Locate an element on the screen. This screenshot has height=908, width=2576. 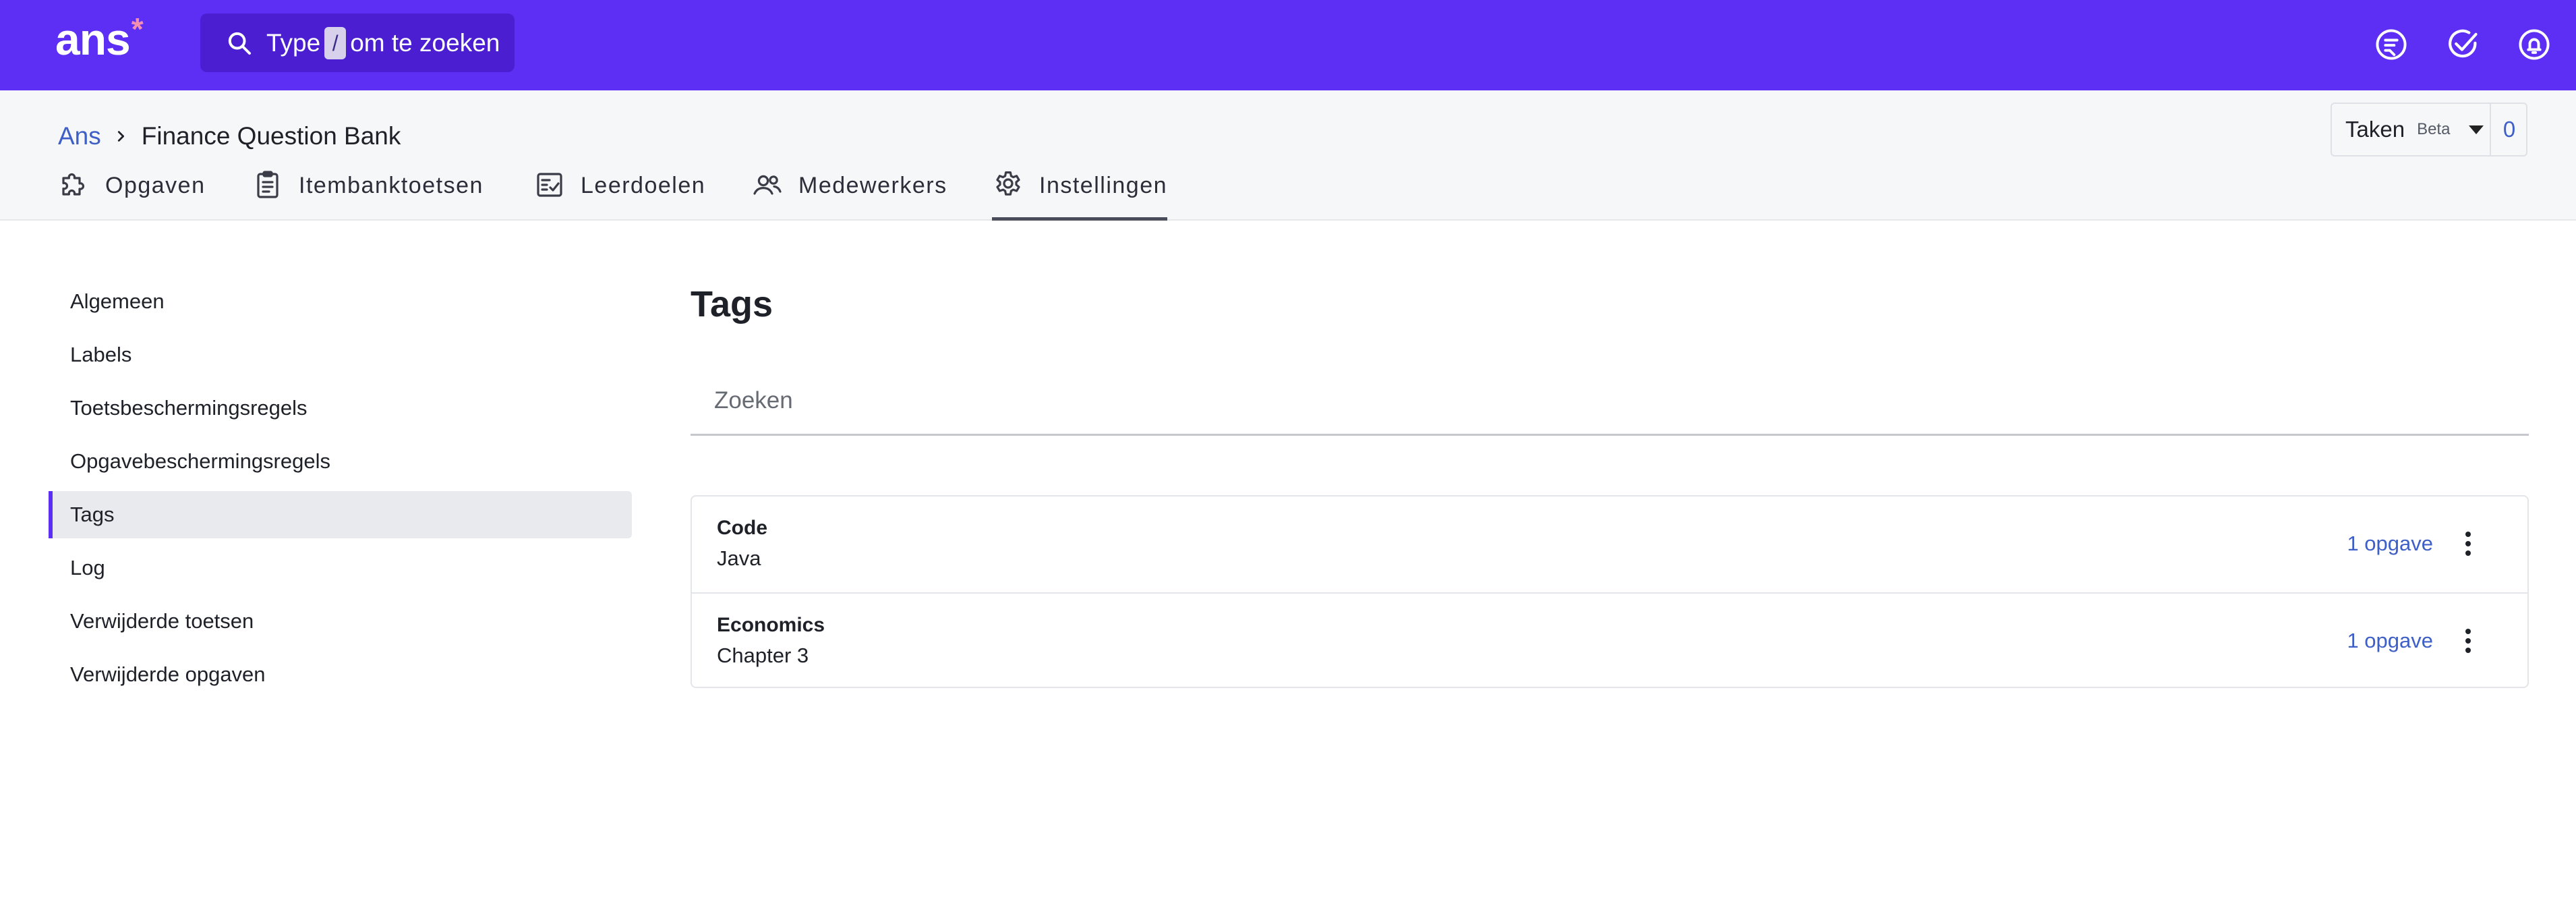
puzzle-icon is located at coordinates (74, 185).